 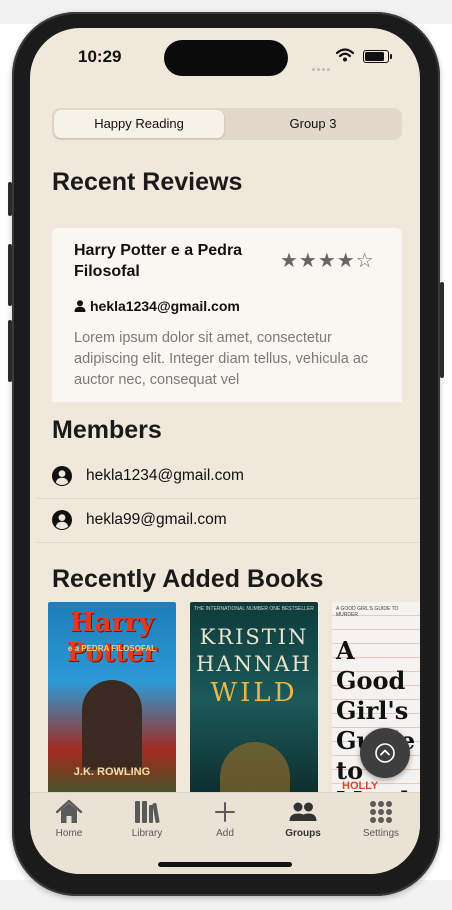 I want to click on recent-reviews-heading: Recent Reviews, so click(x=147, y=182).